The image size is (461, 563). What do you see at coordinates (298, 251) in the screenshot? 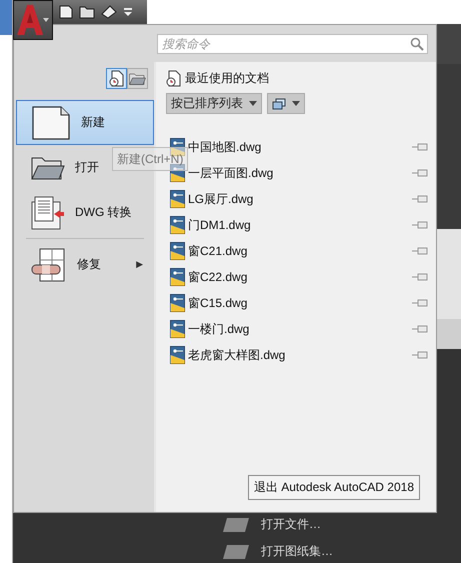
I see `recent-file-link: 窗C21.dwg` at bounding box center [298, 251].